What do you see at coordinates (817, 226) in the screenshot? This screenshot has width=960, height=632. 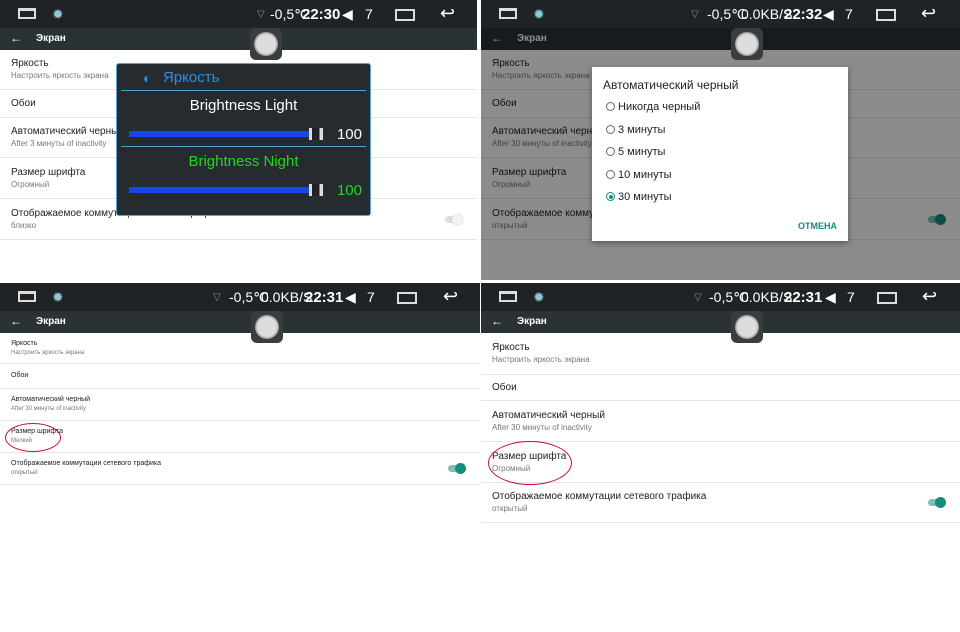 I see `cancel-button: ОТМЕНА` at bounding box center [817, 226].